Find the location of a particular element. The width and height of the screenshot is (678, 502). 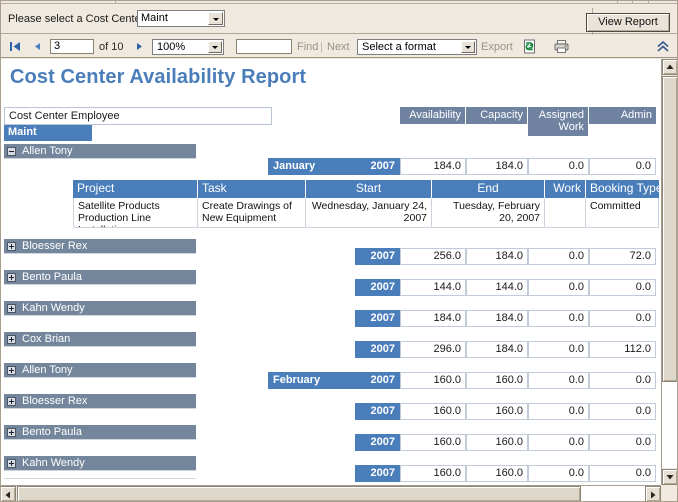

employee-name: Cox Brian is located at coordinates (46, 339).